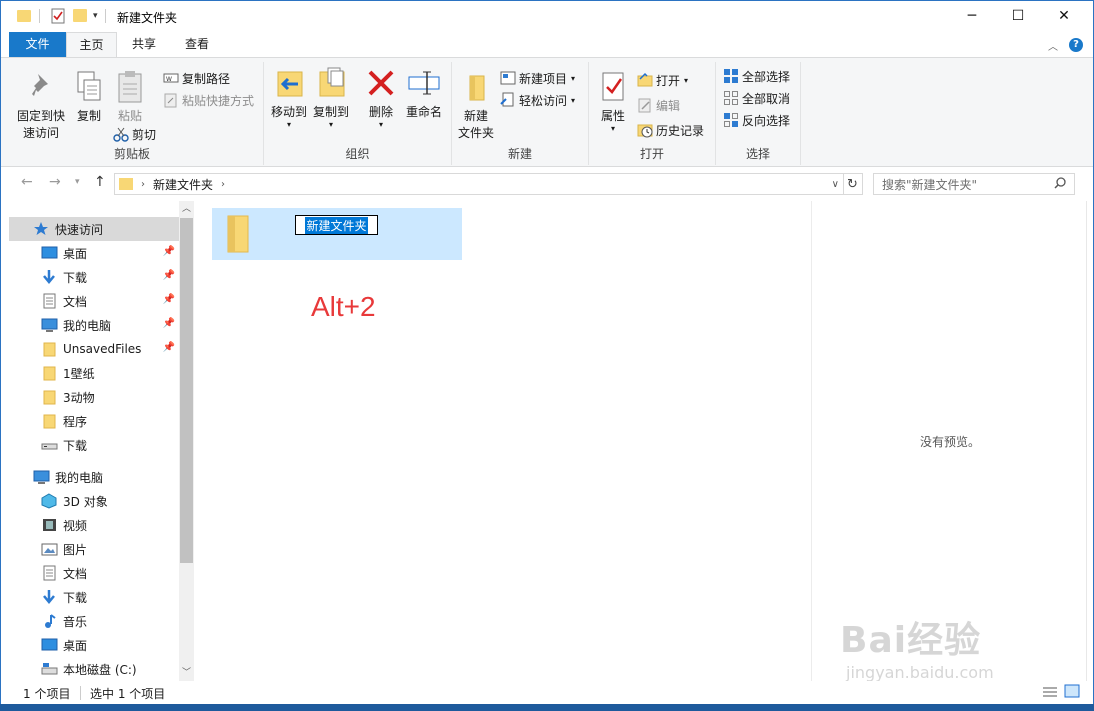 Image resolution: width=1094 pixels, height=711 pixels. Describe the element at coordinates (134, 134) in the screenshot. I see `cut-button: 剪切` at that location.